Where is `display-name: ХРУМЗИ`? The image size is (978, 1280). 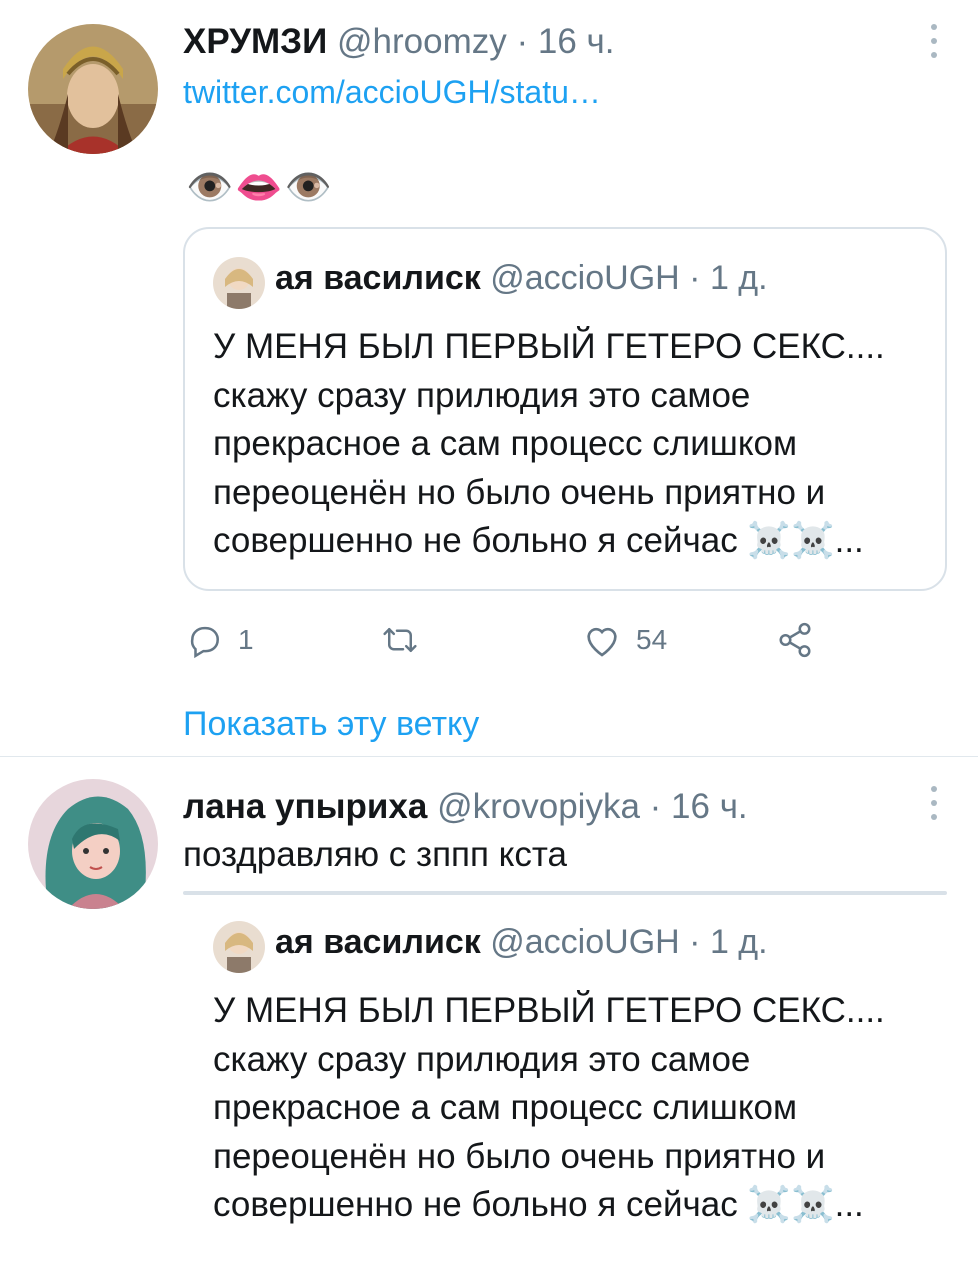
display-name: ХРУМЗИ is located at coordinates (255, 41).